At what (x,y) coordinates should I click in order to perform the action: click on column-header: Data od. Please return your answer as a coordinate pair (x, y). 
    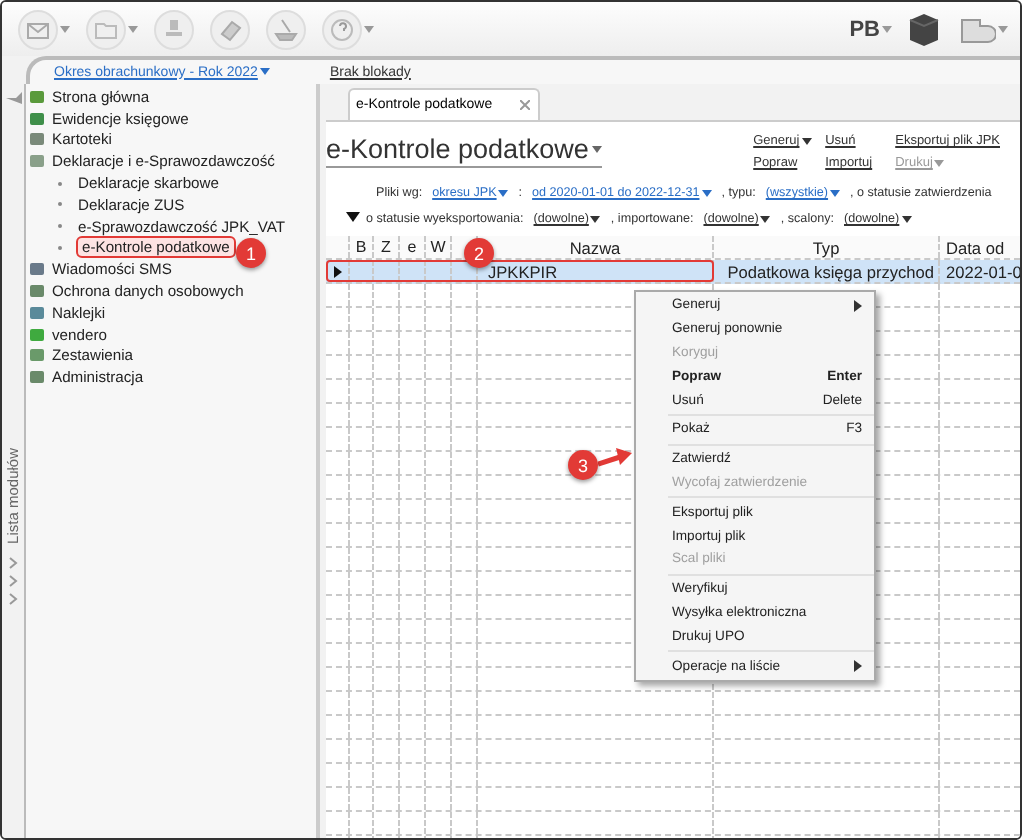
    Looking at the image, I should click on (972, 247).